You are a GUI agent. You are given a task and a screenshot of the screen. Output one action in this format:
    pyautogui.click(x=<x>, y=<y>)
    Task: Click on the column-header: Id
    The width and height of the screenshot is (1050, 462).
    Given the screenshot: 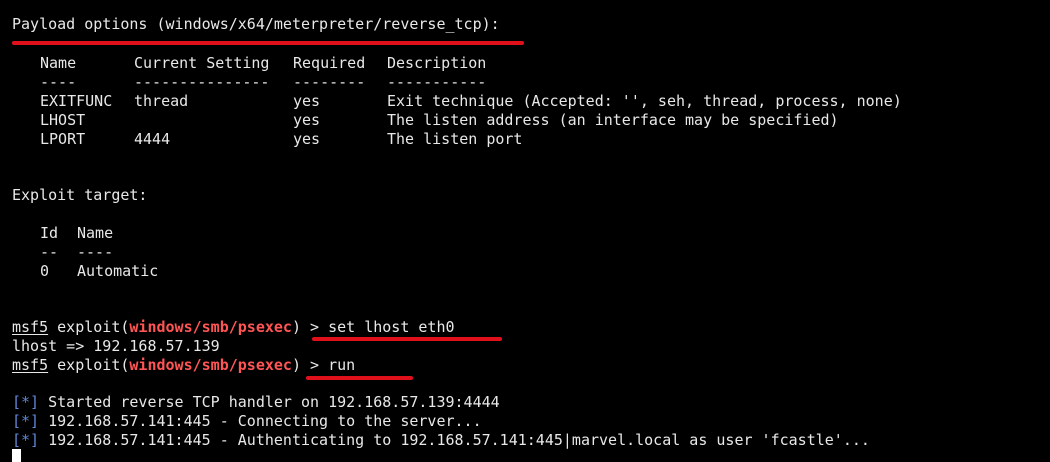 What is the action you would take?
    pyautogui.click(x=49, y=233)
    